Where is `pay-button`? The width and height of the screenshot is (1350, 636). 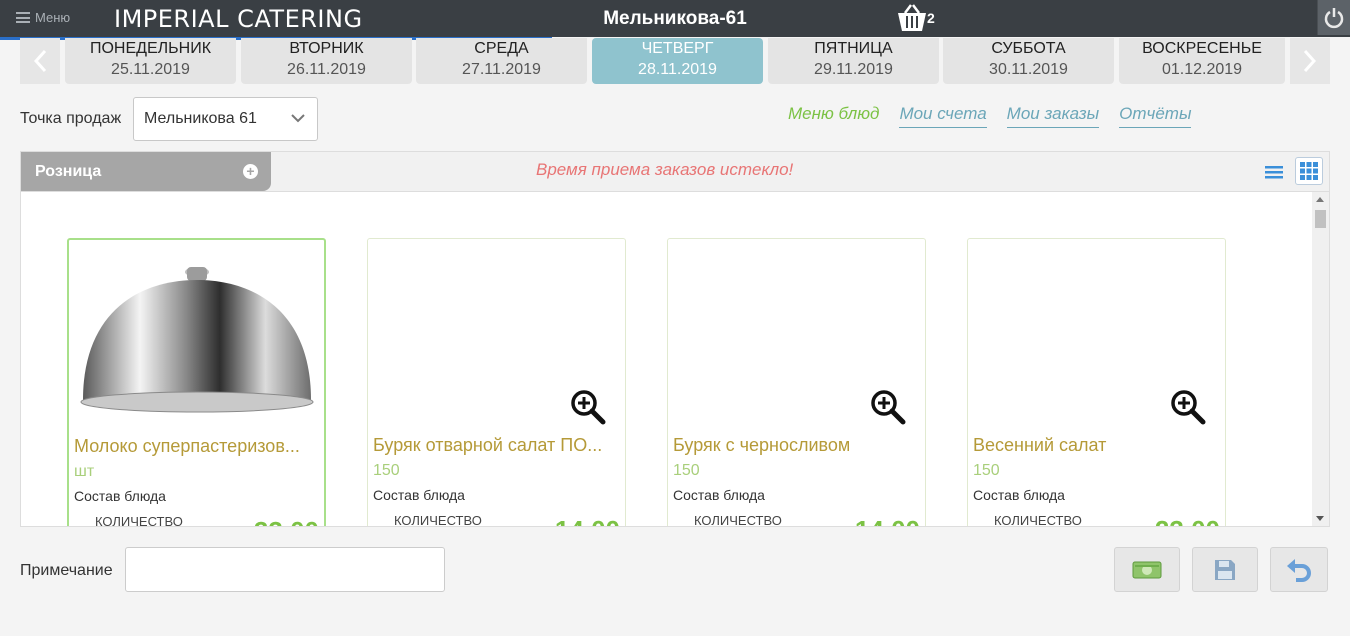
pay-button is located at coordinates (1147, 569).